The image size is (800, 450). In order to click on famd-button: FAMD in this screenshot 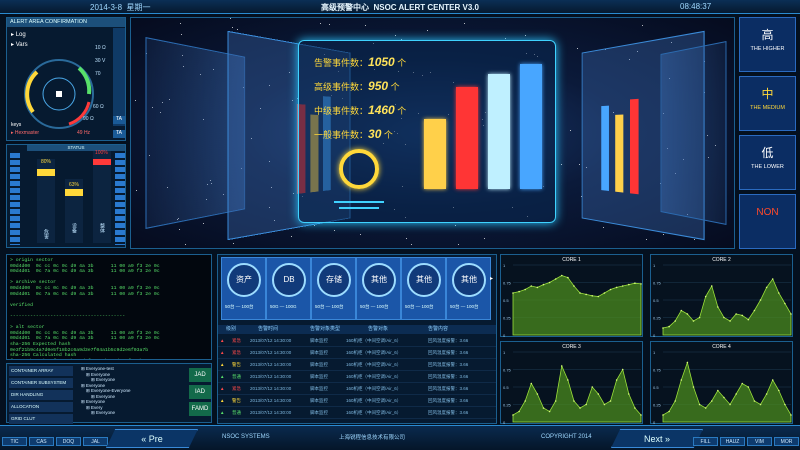, I will do `click(200, 409)`.